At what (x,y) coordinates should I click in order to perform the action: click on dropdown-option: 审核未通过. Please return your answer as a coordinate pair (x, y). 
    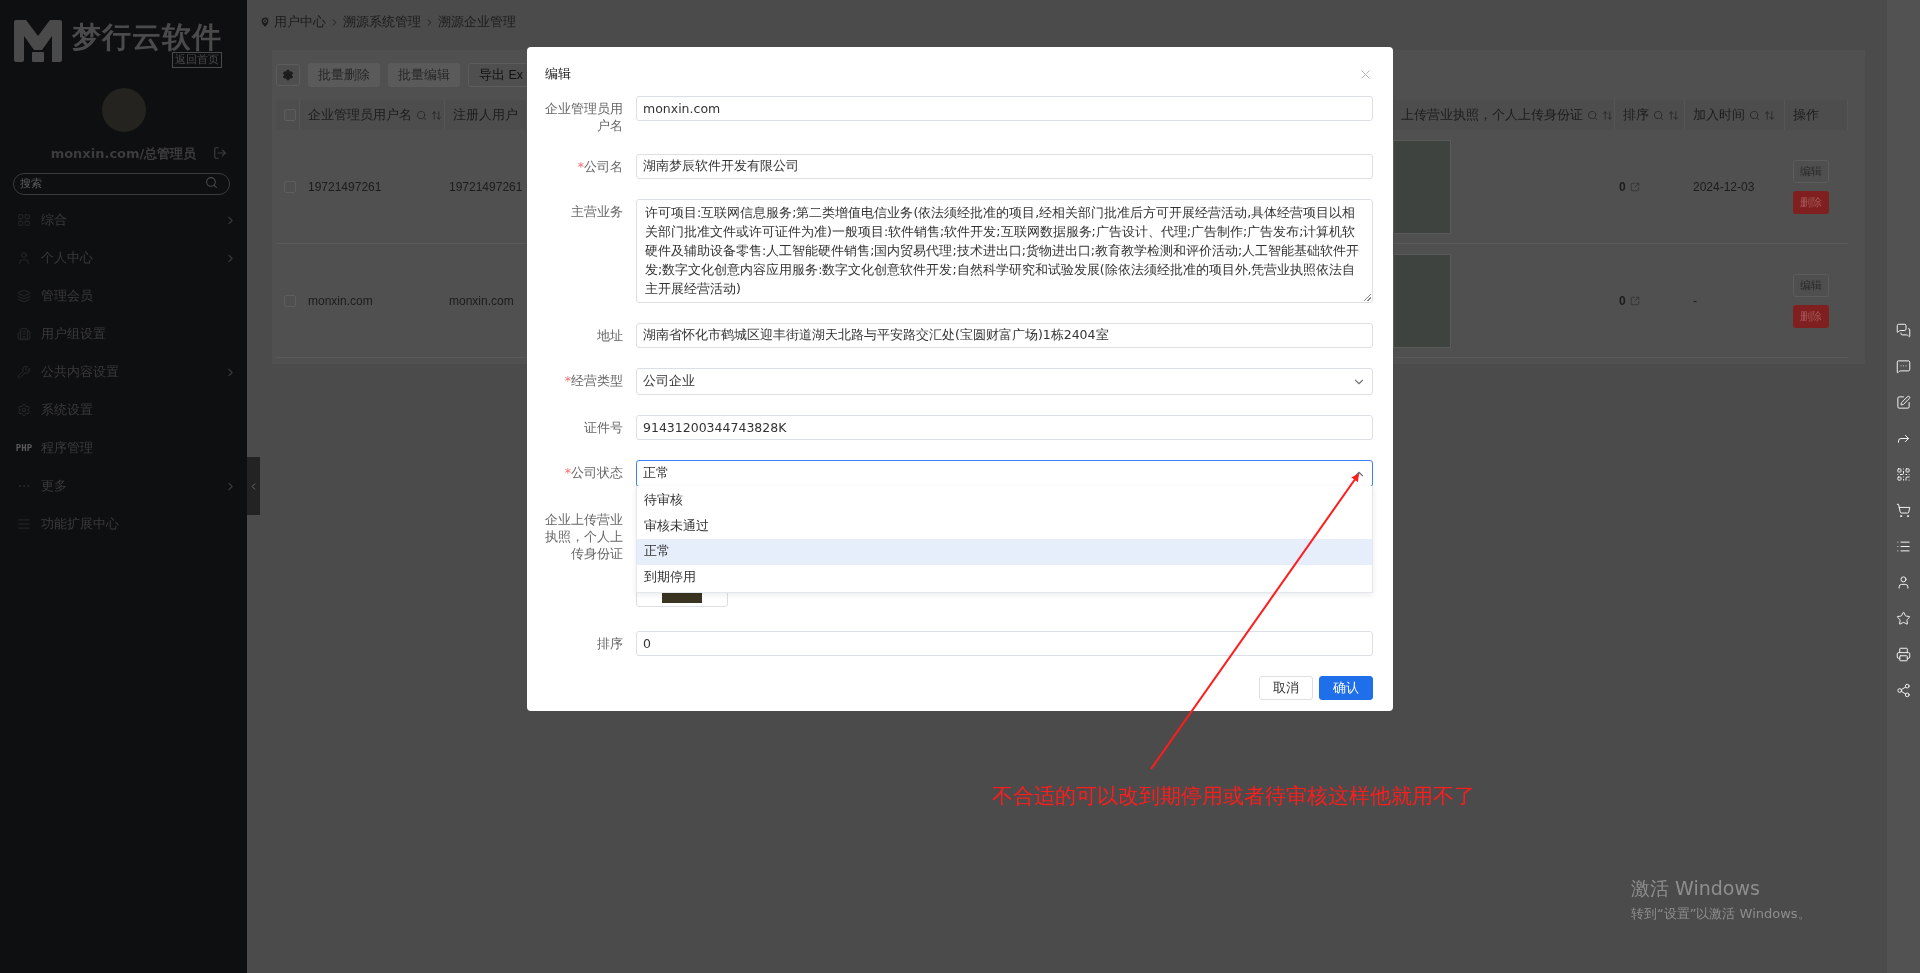
    Looking at the image, I should click on (1004, 526).